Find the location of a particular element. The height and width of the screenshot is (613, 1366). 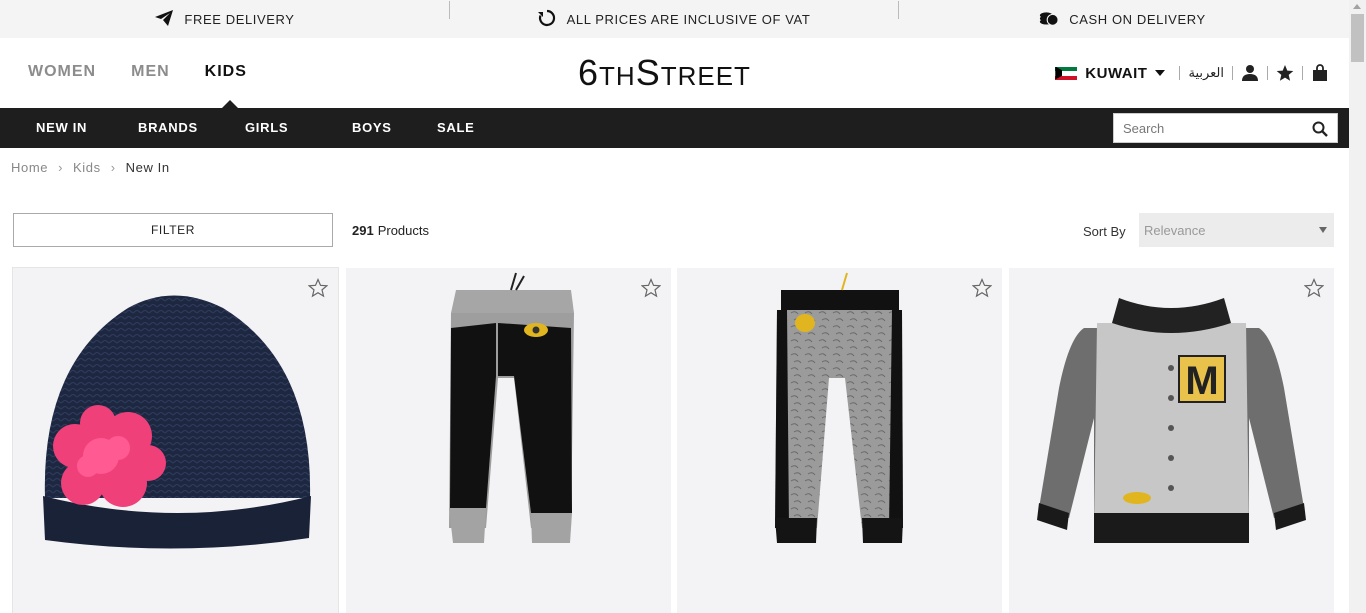

product-card: M is located at coordinates (1171, 440).